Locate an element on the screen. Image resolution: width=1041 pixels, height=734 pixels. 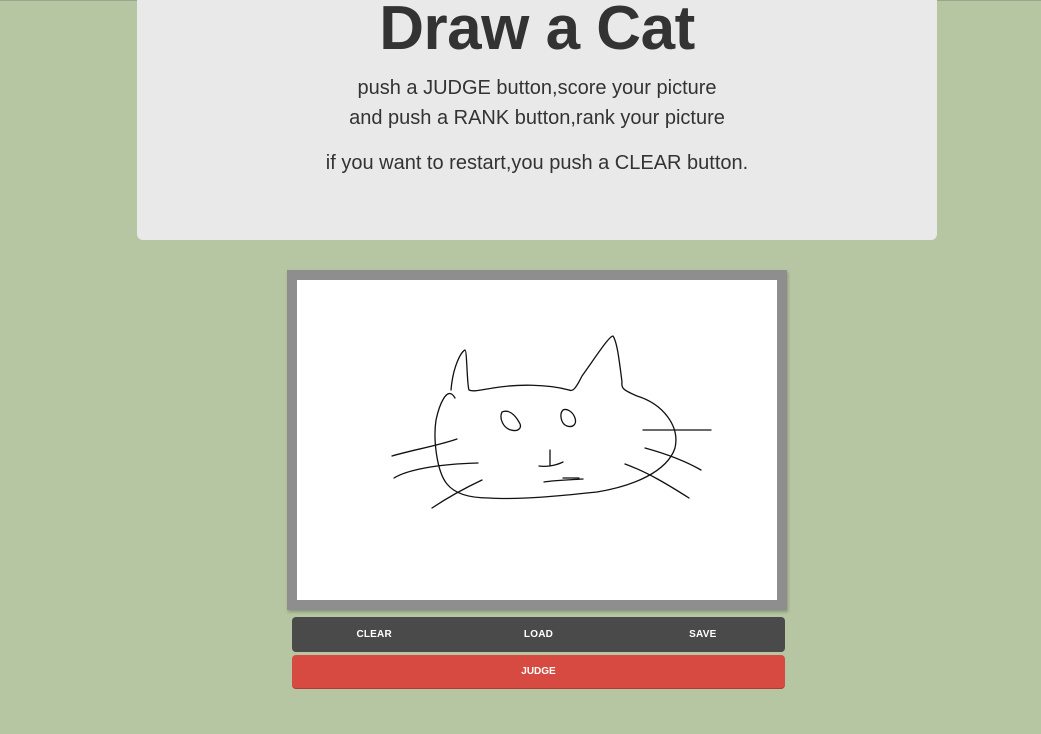
cat-head-stroke is located at coordinates (555, 417).